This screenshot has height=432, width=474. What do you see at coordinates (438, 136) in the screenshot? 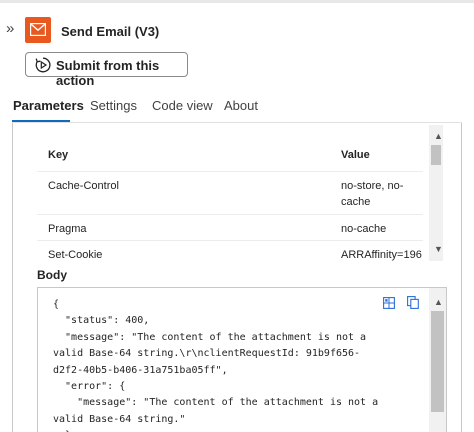
I see `scroll-up-arrow-icon: ▲` at bounding box center [438, 136].